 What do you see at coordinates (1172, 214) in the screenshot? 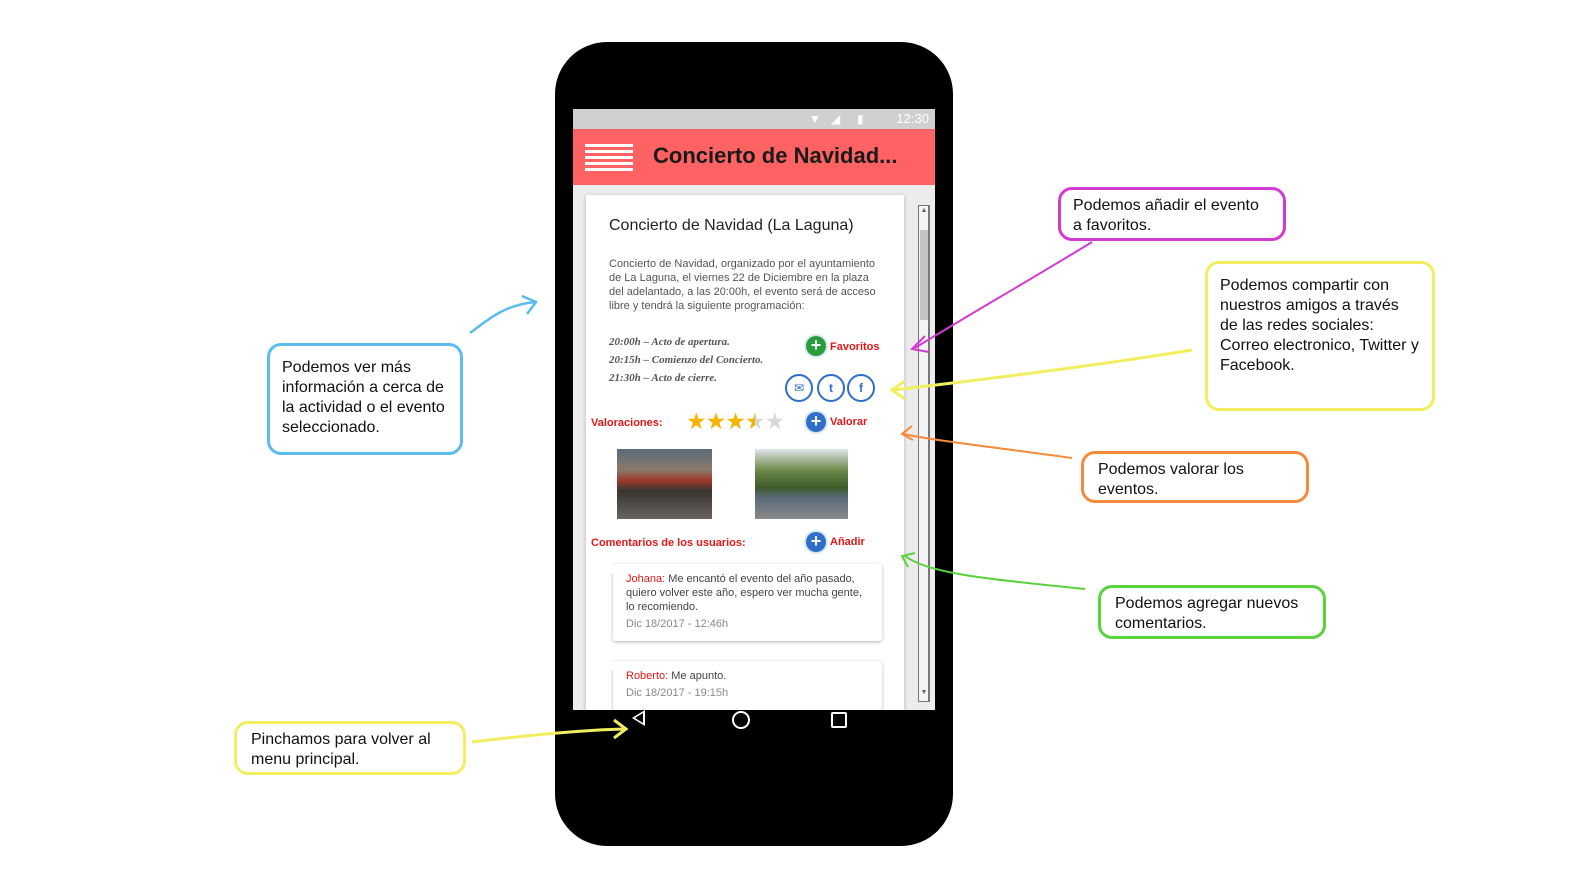
I see `callout-favorites: Podemos añadir el evento a favoritos.` at bounding box center [1172, 214].